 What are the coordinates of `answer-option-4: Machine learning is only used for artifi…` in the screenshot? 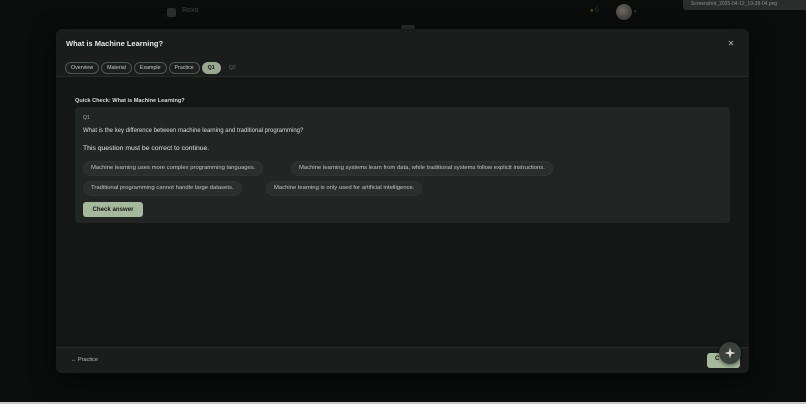 It's located at (344, 188).